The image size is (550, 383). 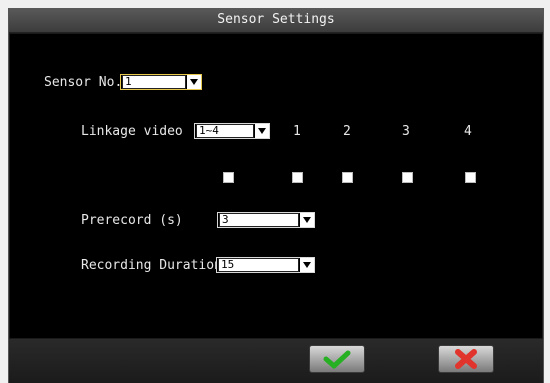 I want to click on linkage-all-checkbox, so click(x=228, y=177).